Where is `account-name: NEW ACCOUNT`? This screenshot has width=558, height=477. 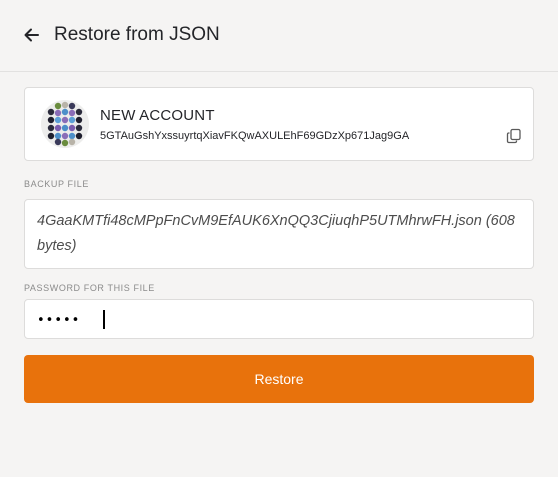
account-name: NEW ACCOUNT is located at coordinates (157, 115).